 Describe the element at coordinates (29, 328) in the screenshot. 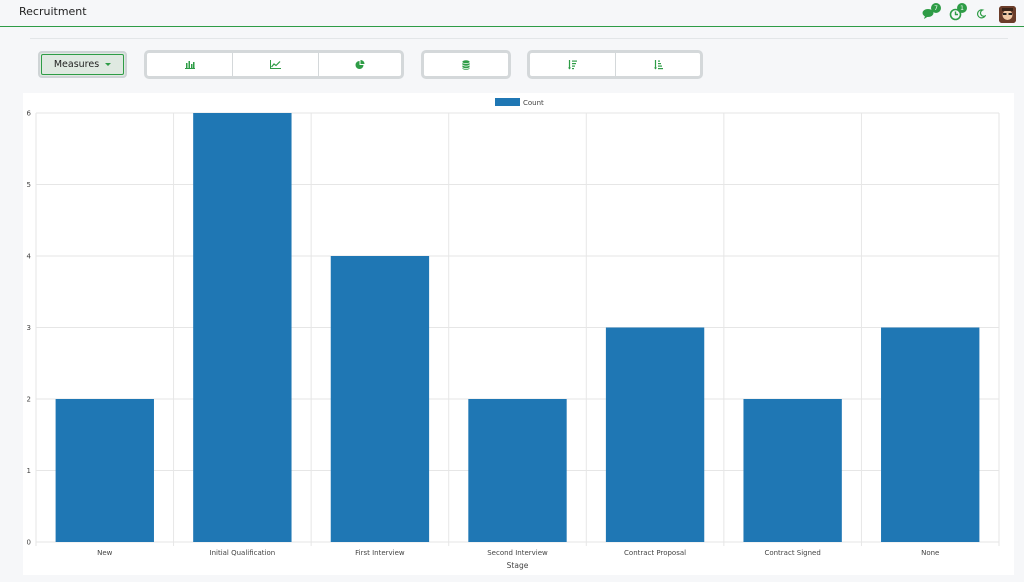

I see `y-tick-label: 3` at that location.